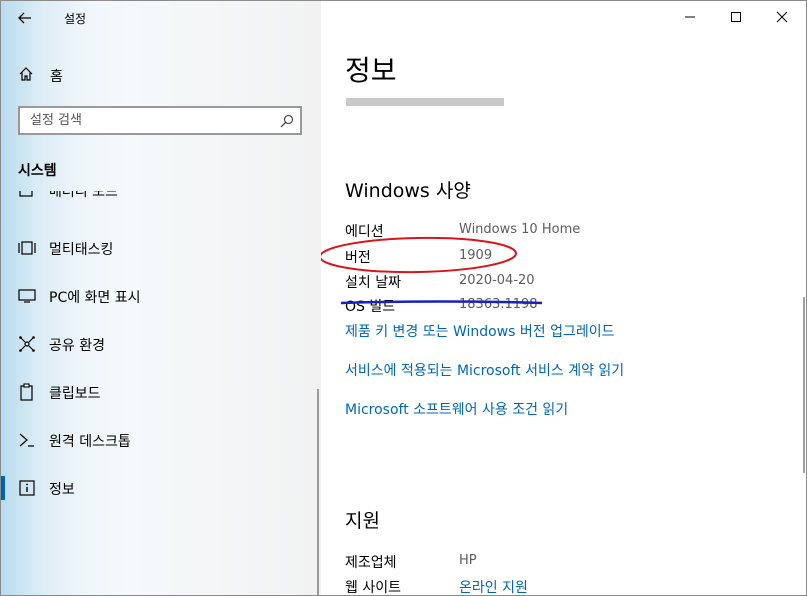 The image size is (807, 596). I want to click on sidebar-scrollbar, so click(318, 492).